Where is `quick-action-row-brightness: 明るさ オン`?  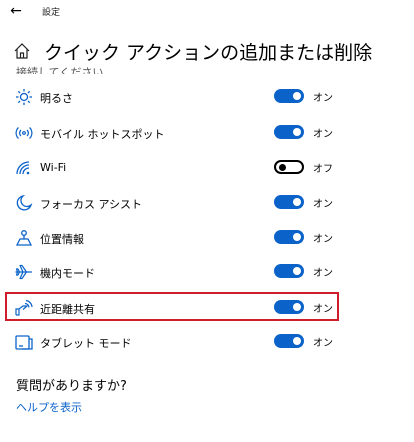 quick-action-row-brightness: 明るさ オン is located at coordinates (207, 97).